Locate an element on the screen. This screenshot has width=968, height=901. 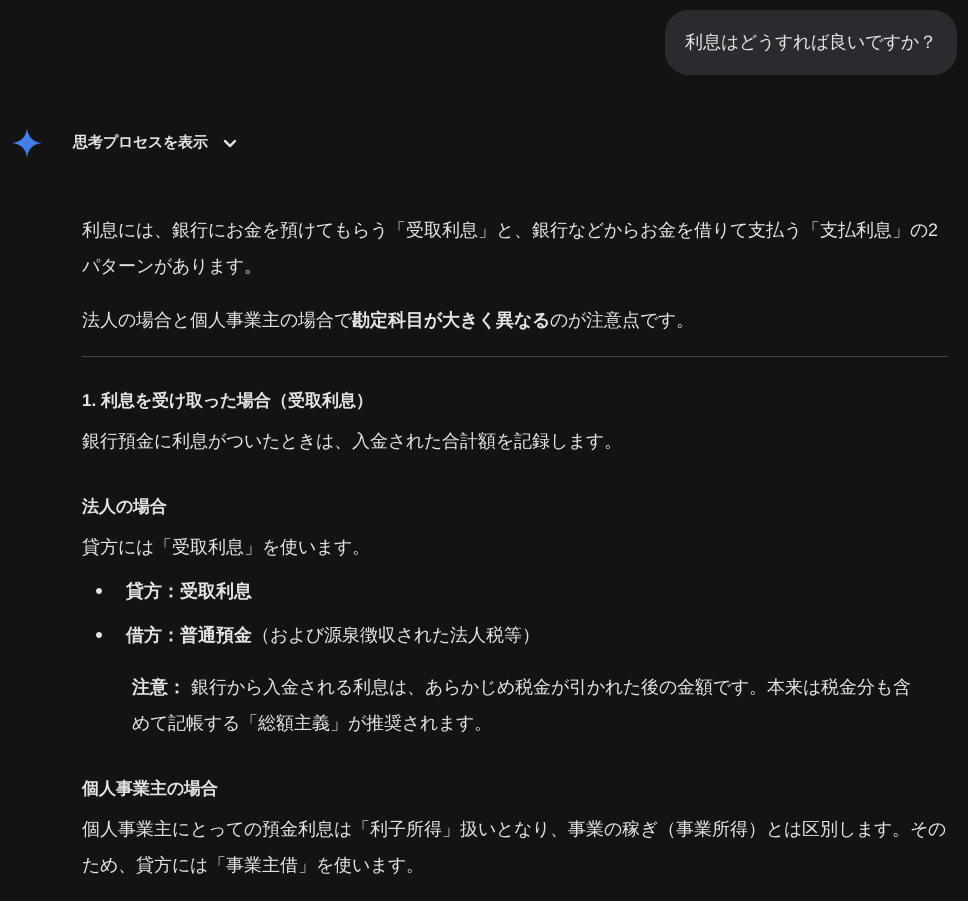
list-item: 貸方：受取利息 is located at coordinates (189, 591).